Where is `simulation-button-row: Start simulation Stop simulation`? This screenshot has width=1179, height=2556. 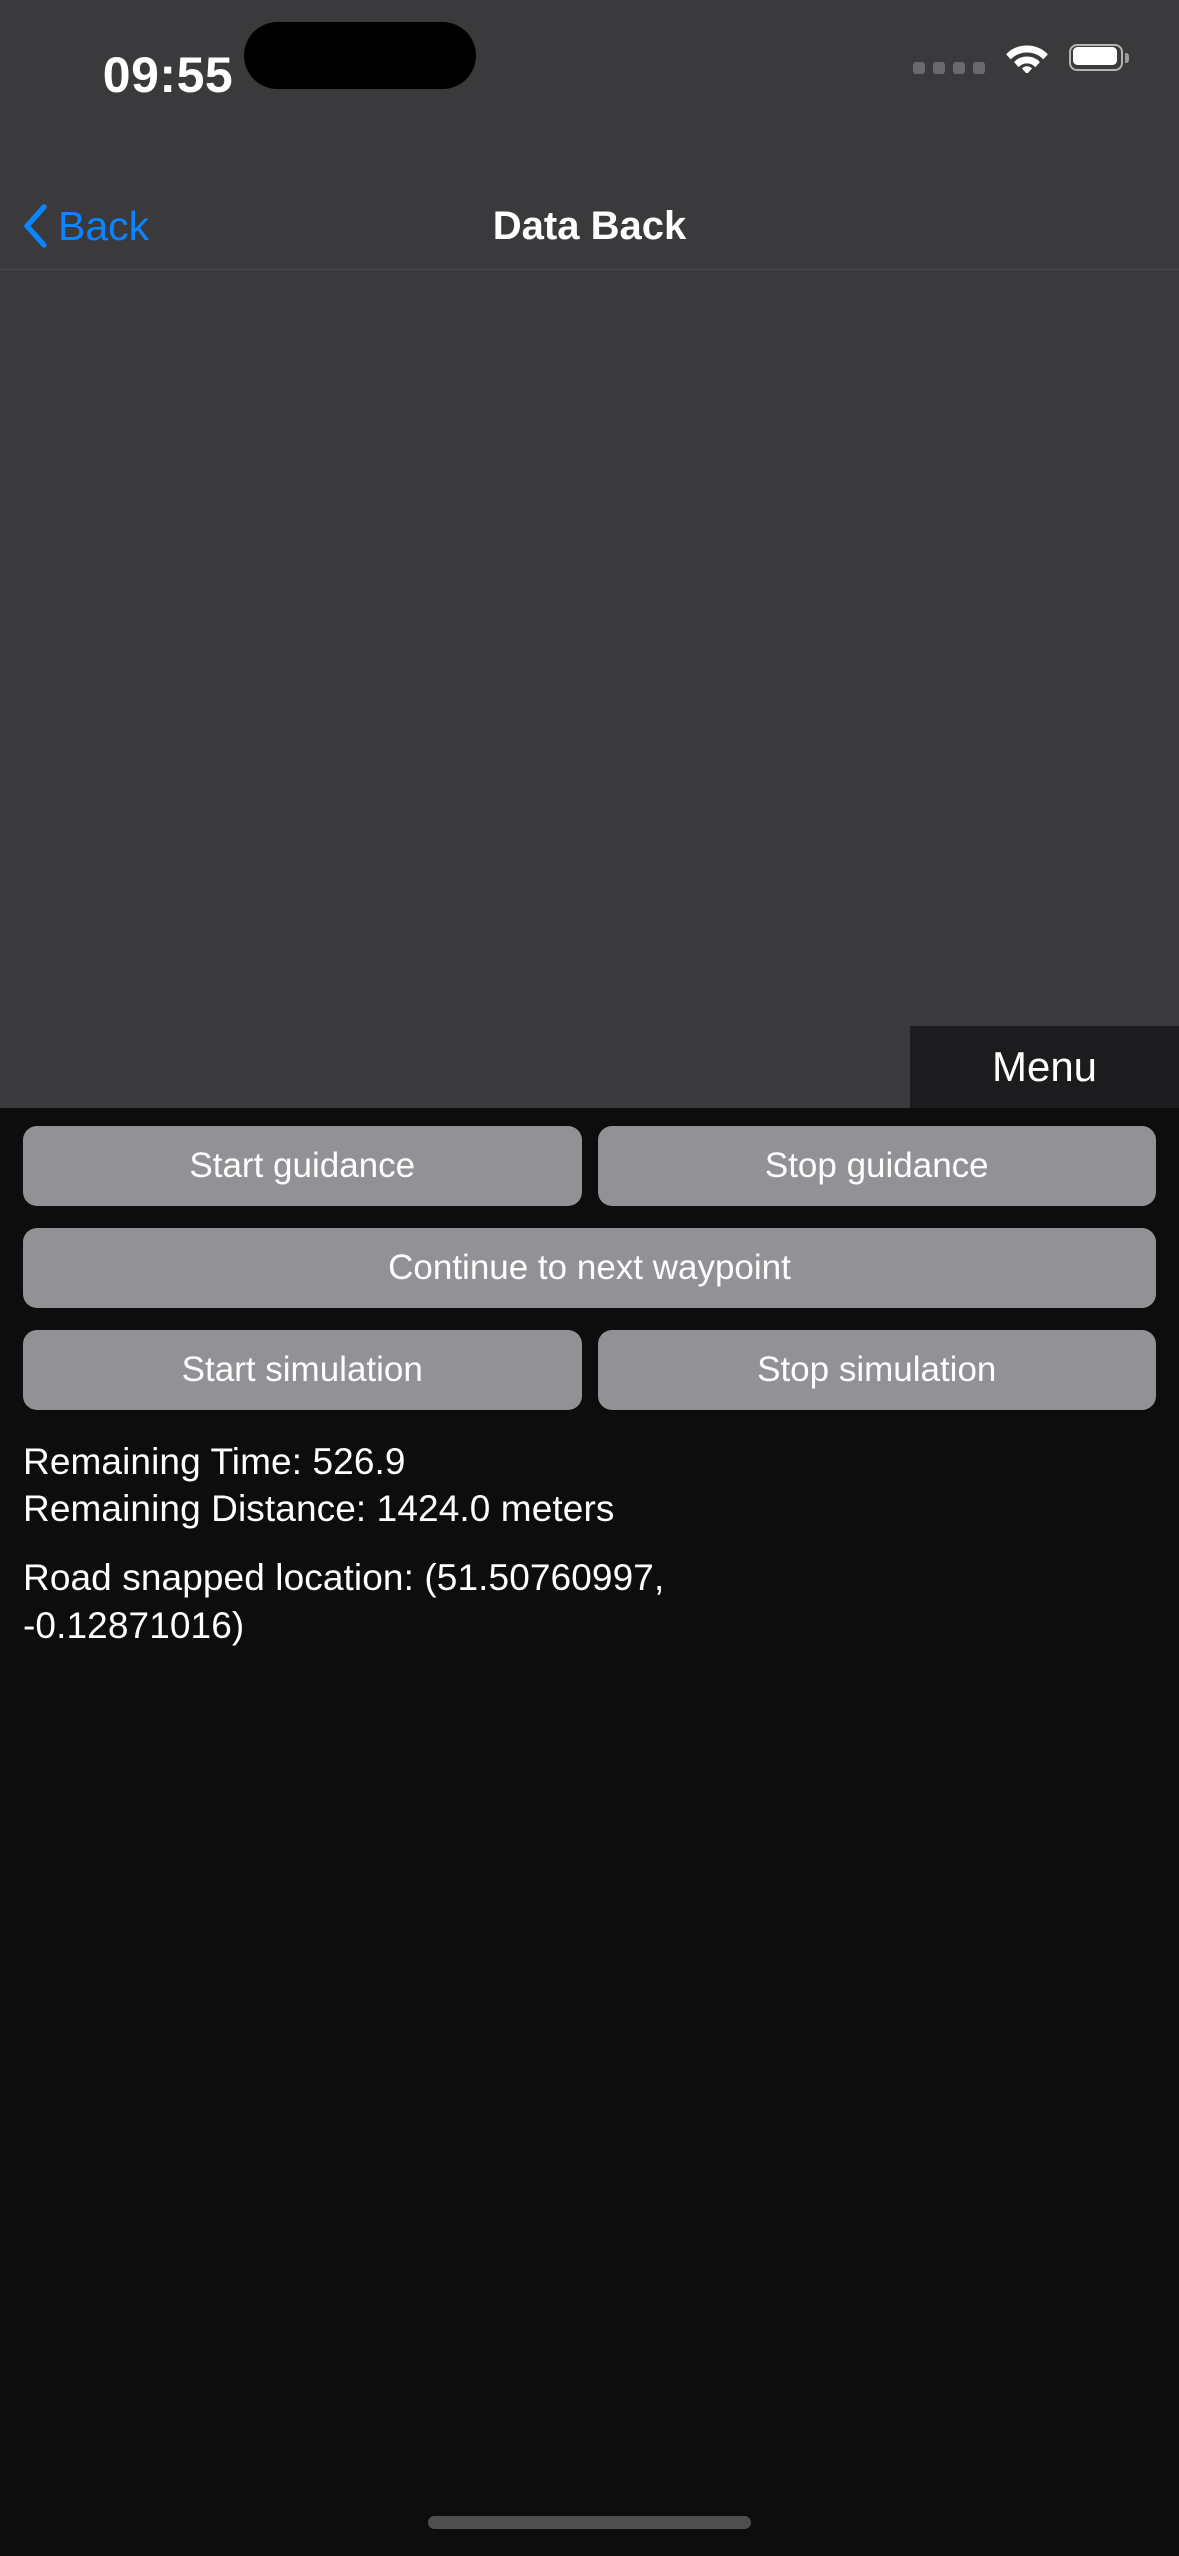 simulation-button-row: Start simulation Stop simulation is located at coordinates (589, 1370).